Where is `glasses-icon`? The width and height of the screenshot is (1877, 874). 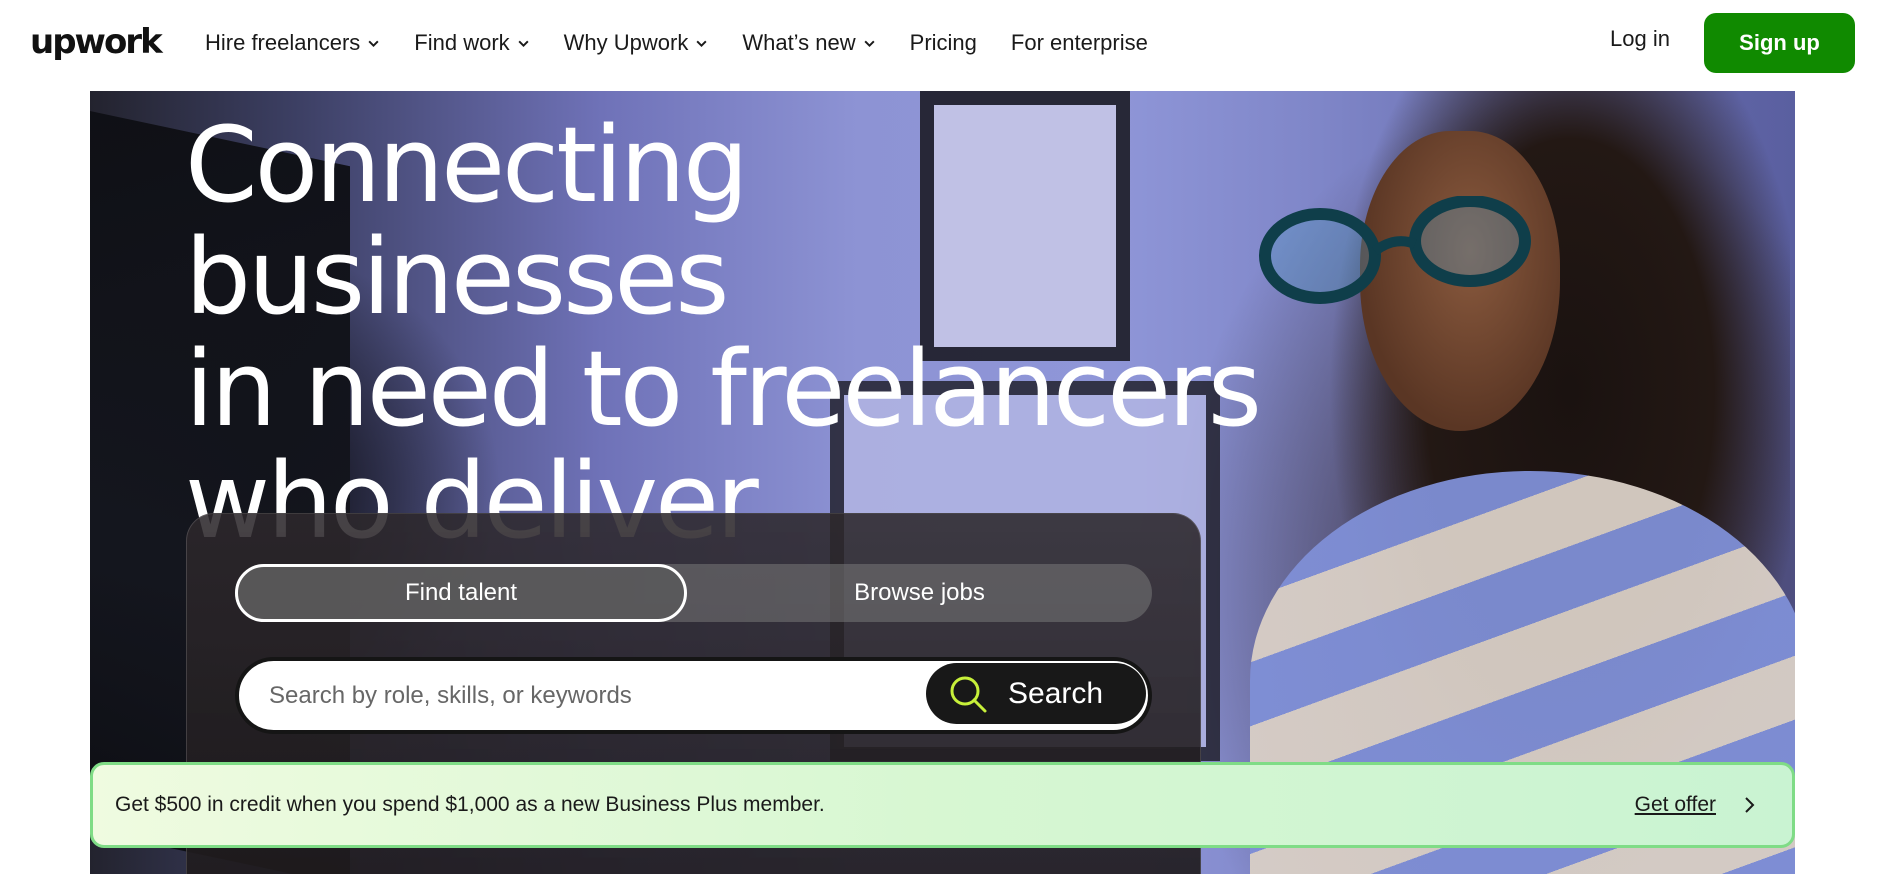 glasses-icon is located at coordinates (1395, 250).